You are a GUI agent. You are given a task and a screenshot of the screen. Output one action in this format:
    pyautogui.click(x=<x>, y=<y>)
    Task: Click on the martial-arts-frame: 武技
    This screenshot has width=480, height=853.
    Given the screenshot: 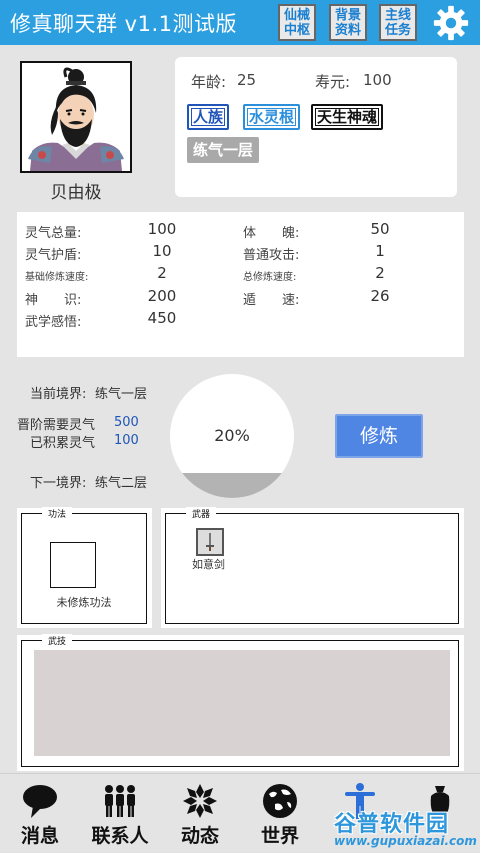 What is the action you would take?
    pyautogui.click(x=240, y=700)
    